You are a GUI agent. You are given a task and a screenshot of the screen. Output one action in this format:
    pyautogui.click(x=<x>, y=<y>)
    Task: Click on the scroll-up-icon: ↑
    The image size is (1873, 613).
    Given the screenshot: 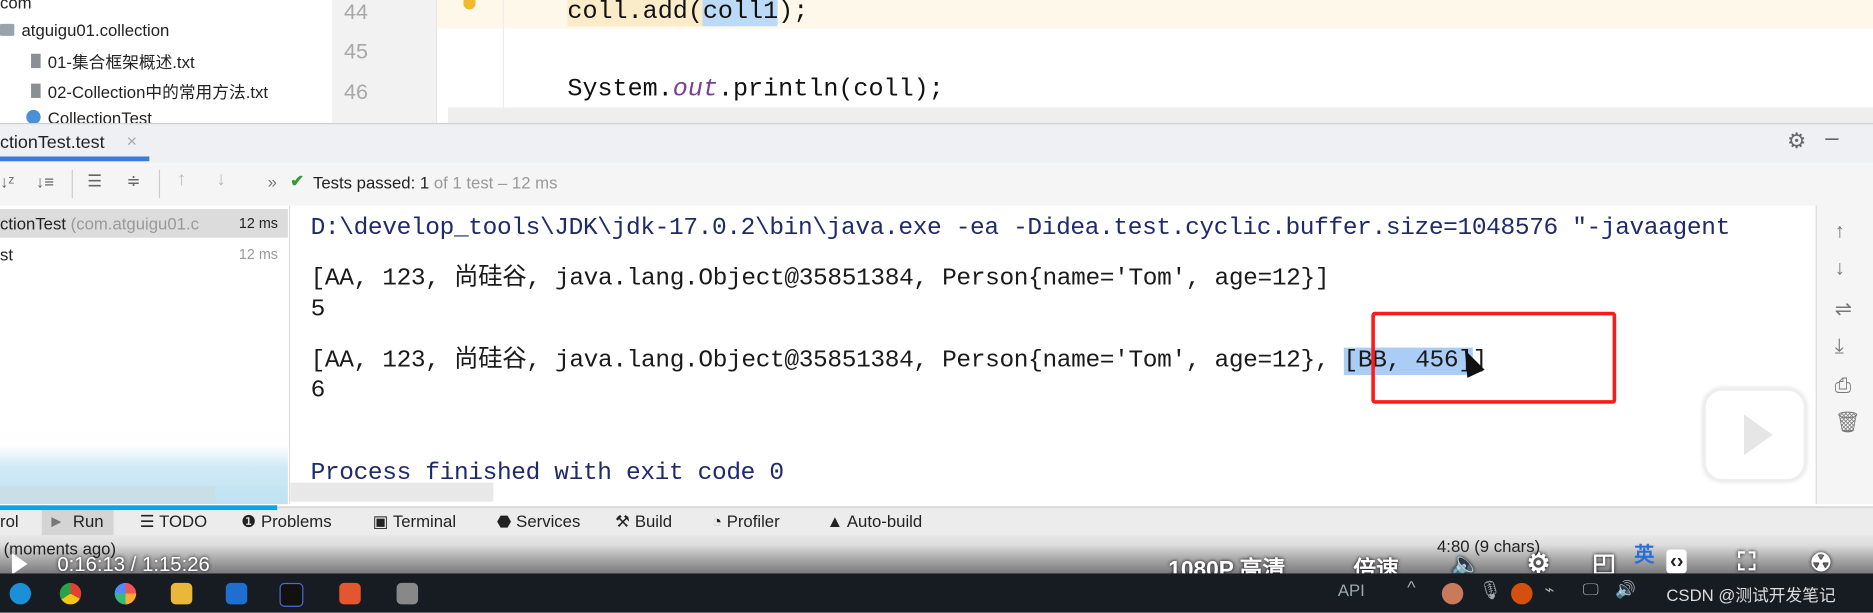 What is the action you would take?
    pyautogui.click(x=1840, y=232)
    